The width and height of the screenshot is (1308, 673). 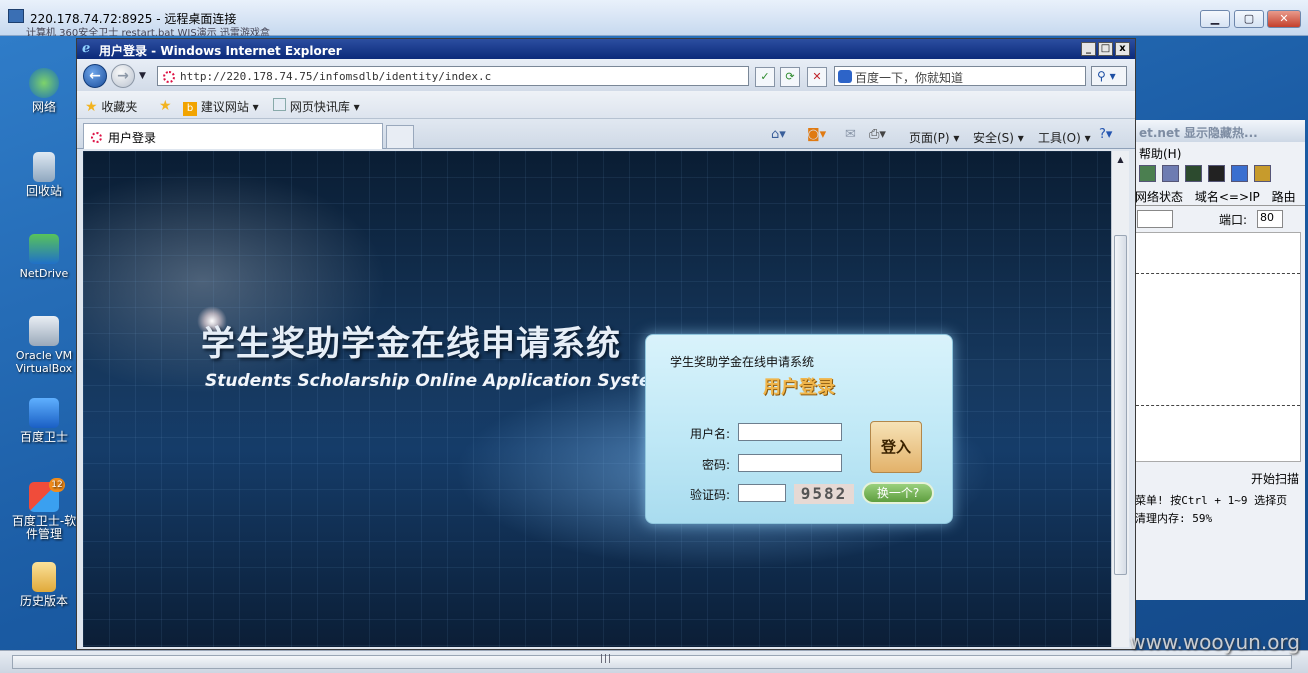 What do you see at coordinates (850, 134) in the screenshot?
I see `mail-icon: ✉` at bounding box center [850, 134].